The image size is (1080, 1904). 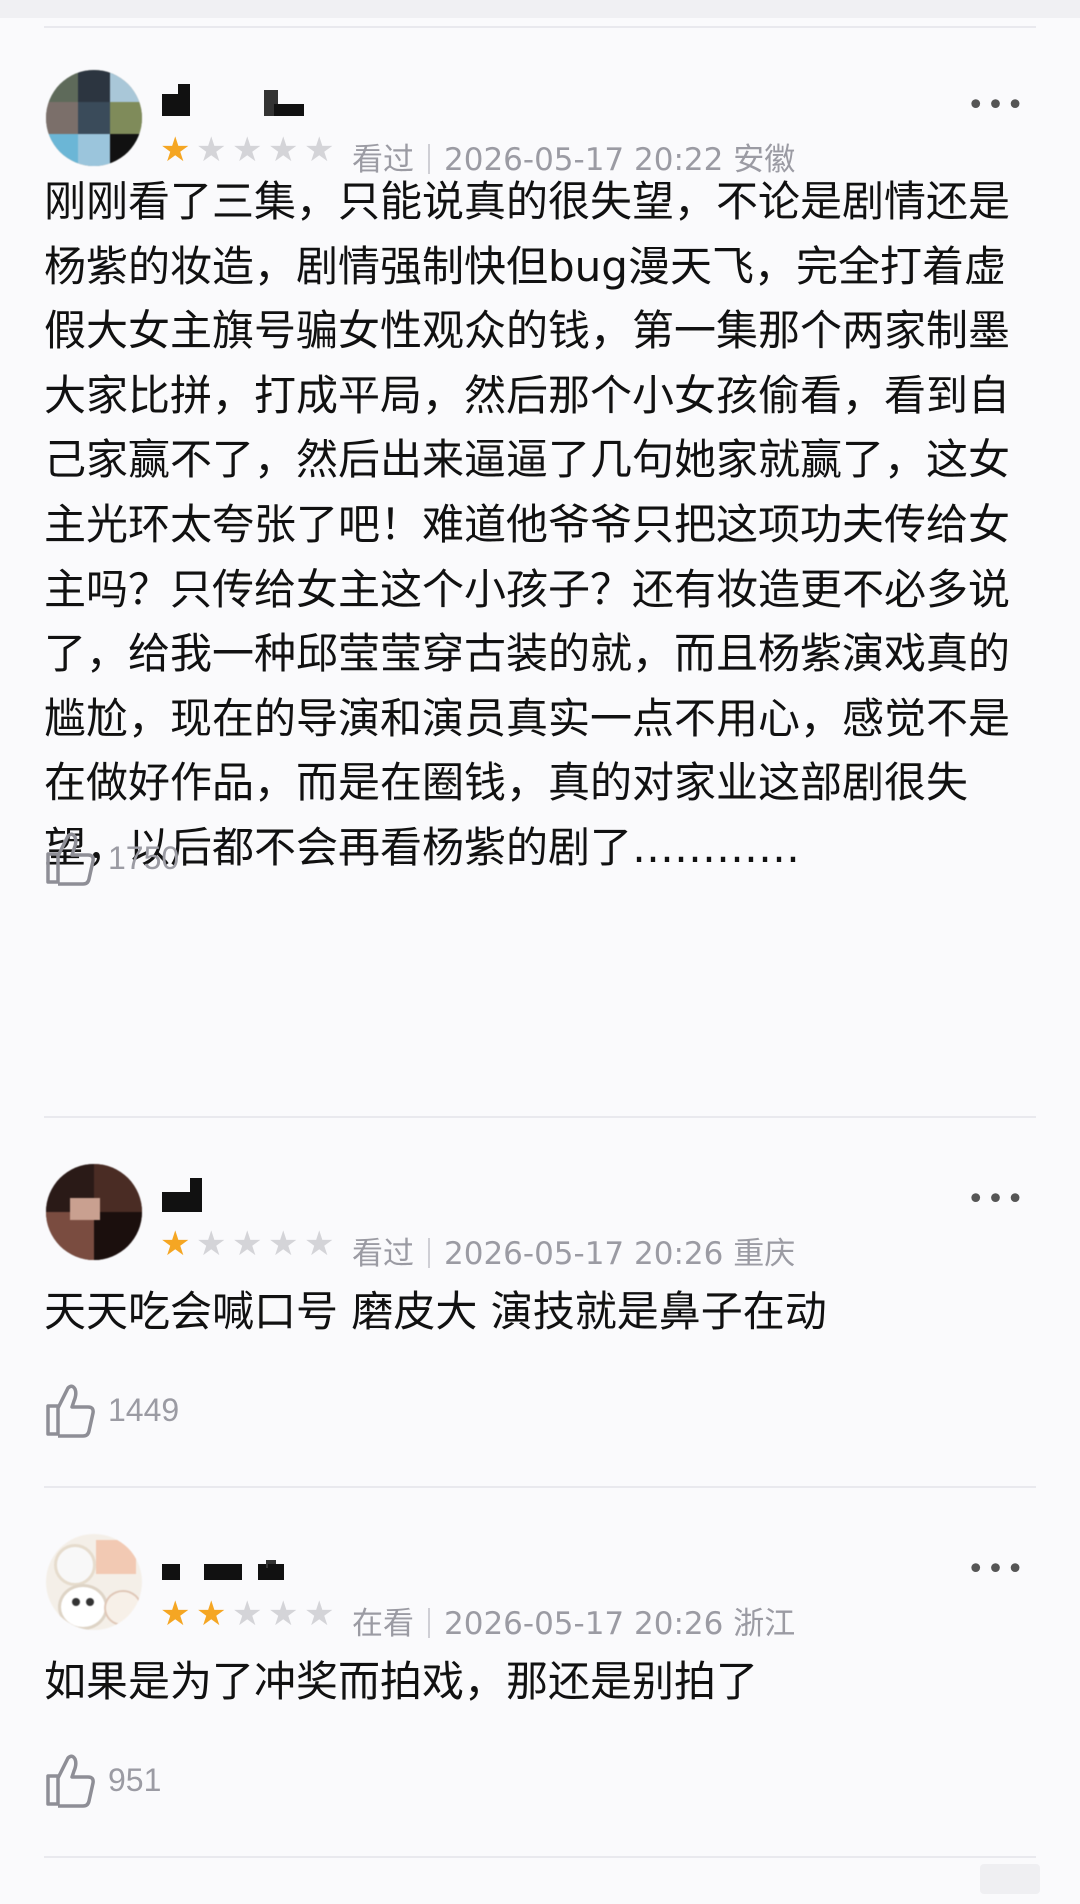 I want to click on watch-status: 看过, so click(x=383, y=1254).